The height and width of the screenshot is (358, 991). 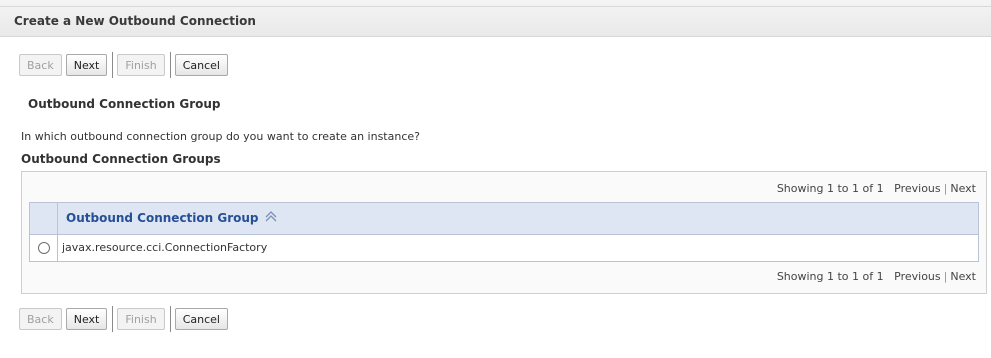 I want to click on pager-top: Showing 1 to 1 of 1 Previous | Next, so click(x=876, y=188).